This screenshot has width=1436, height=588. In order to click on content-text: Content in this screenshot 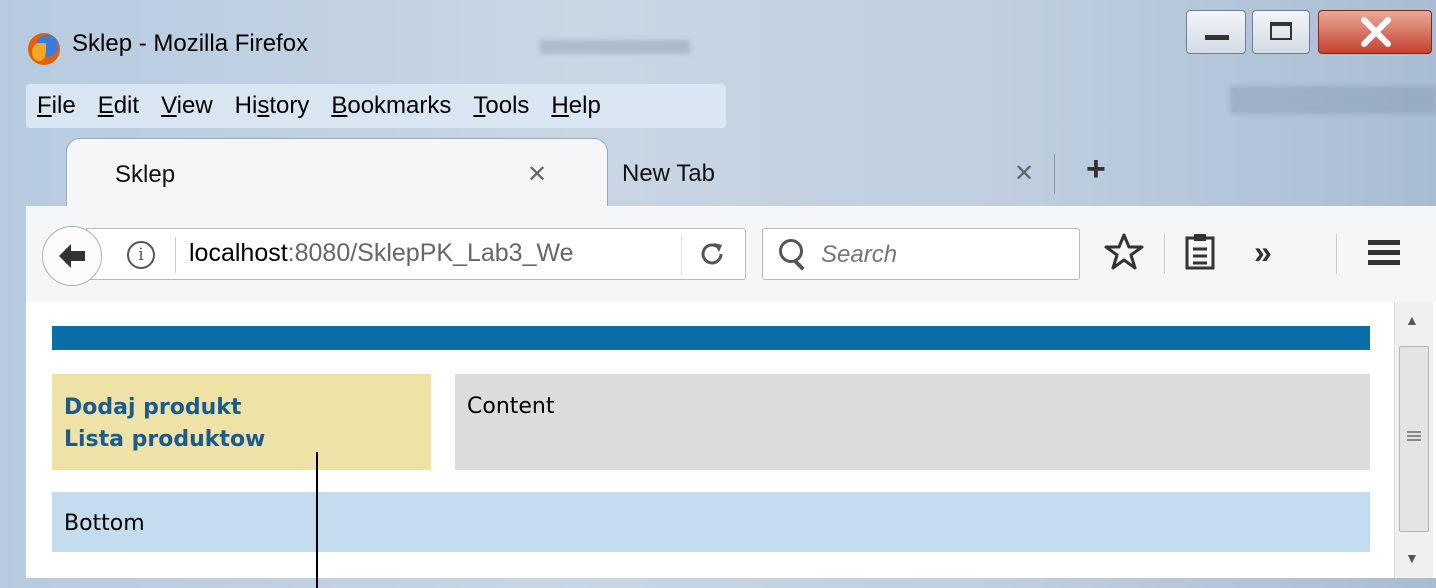, I will do `click(511, 406)`.